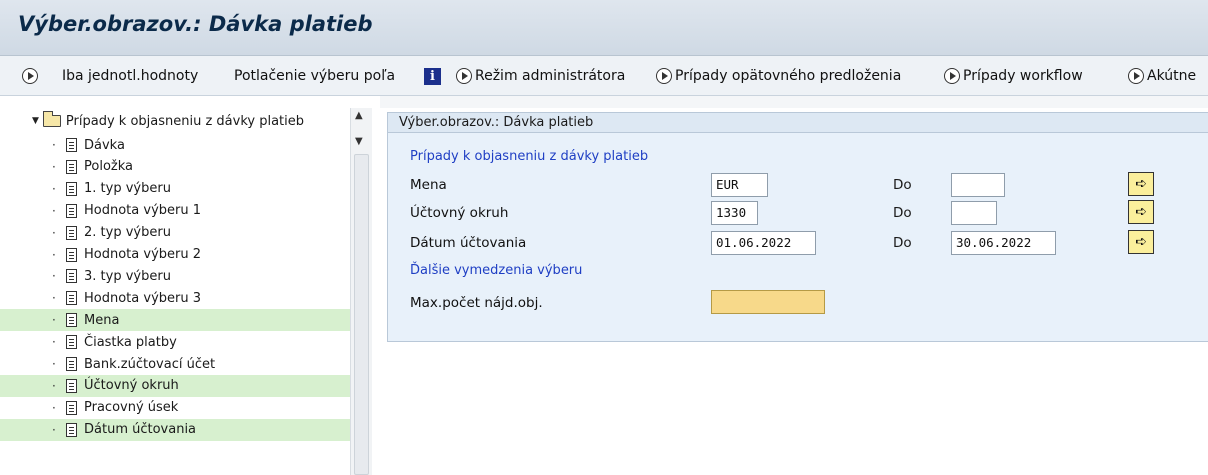  I want to click on tree-item-label: Hodnota výberu 3, so click(142, 298).